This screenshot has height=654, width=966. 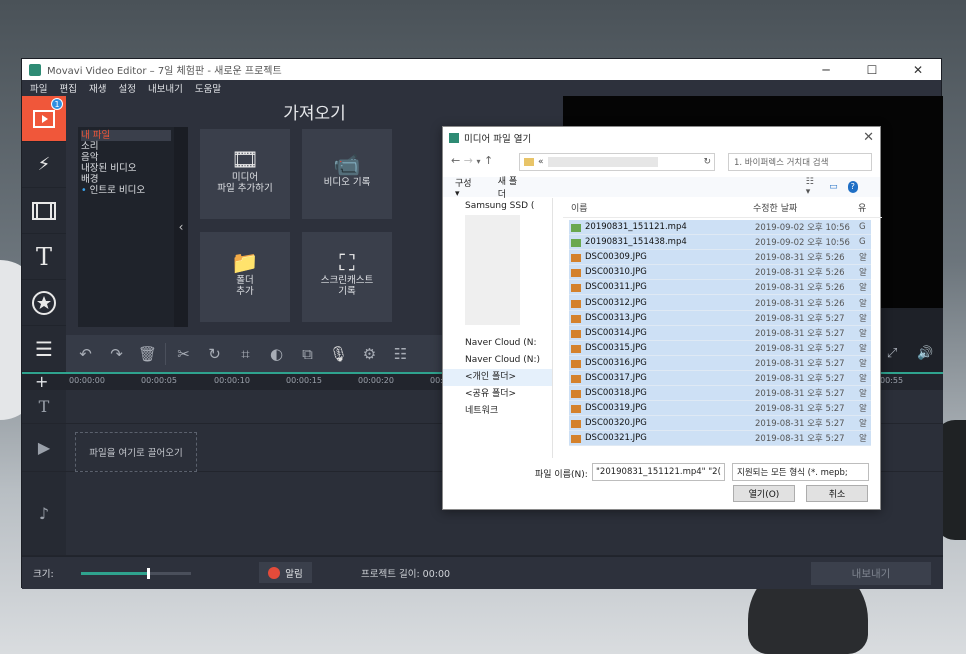 I want to click on equalizer-button: ☷, so click(x=400, y=354).